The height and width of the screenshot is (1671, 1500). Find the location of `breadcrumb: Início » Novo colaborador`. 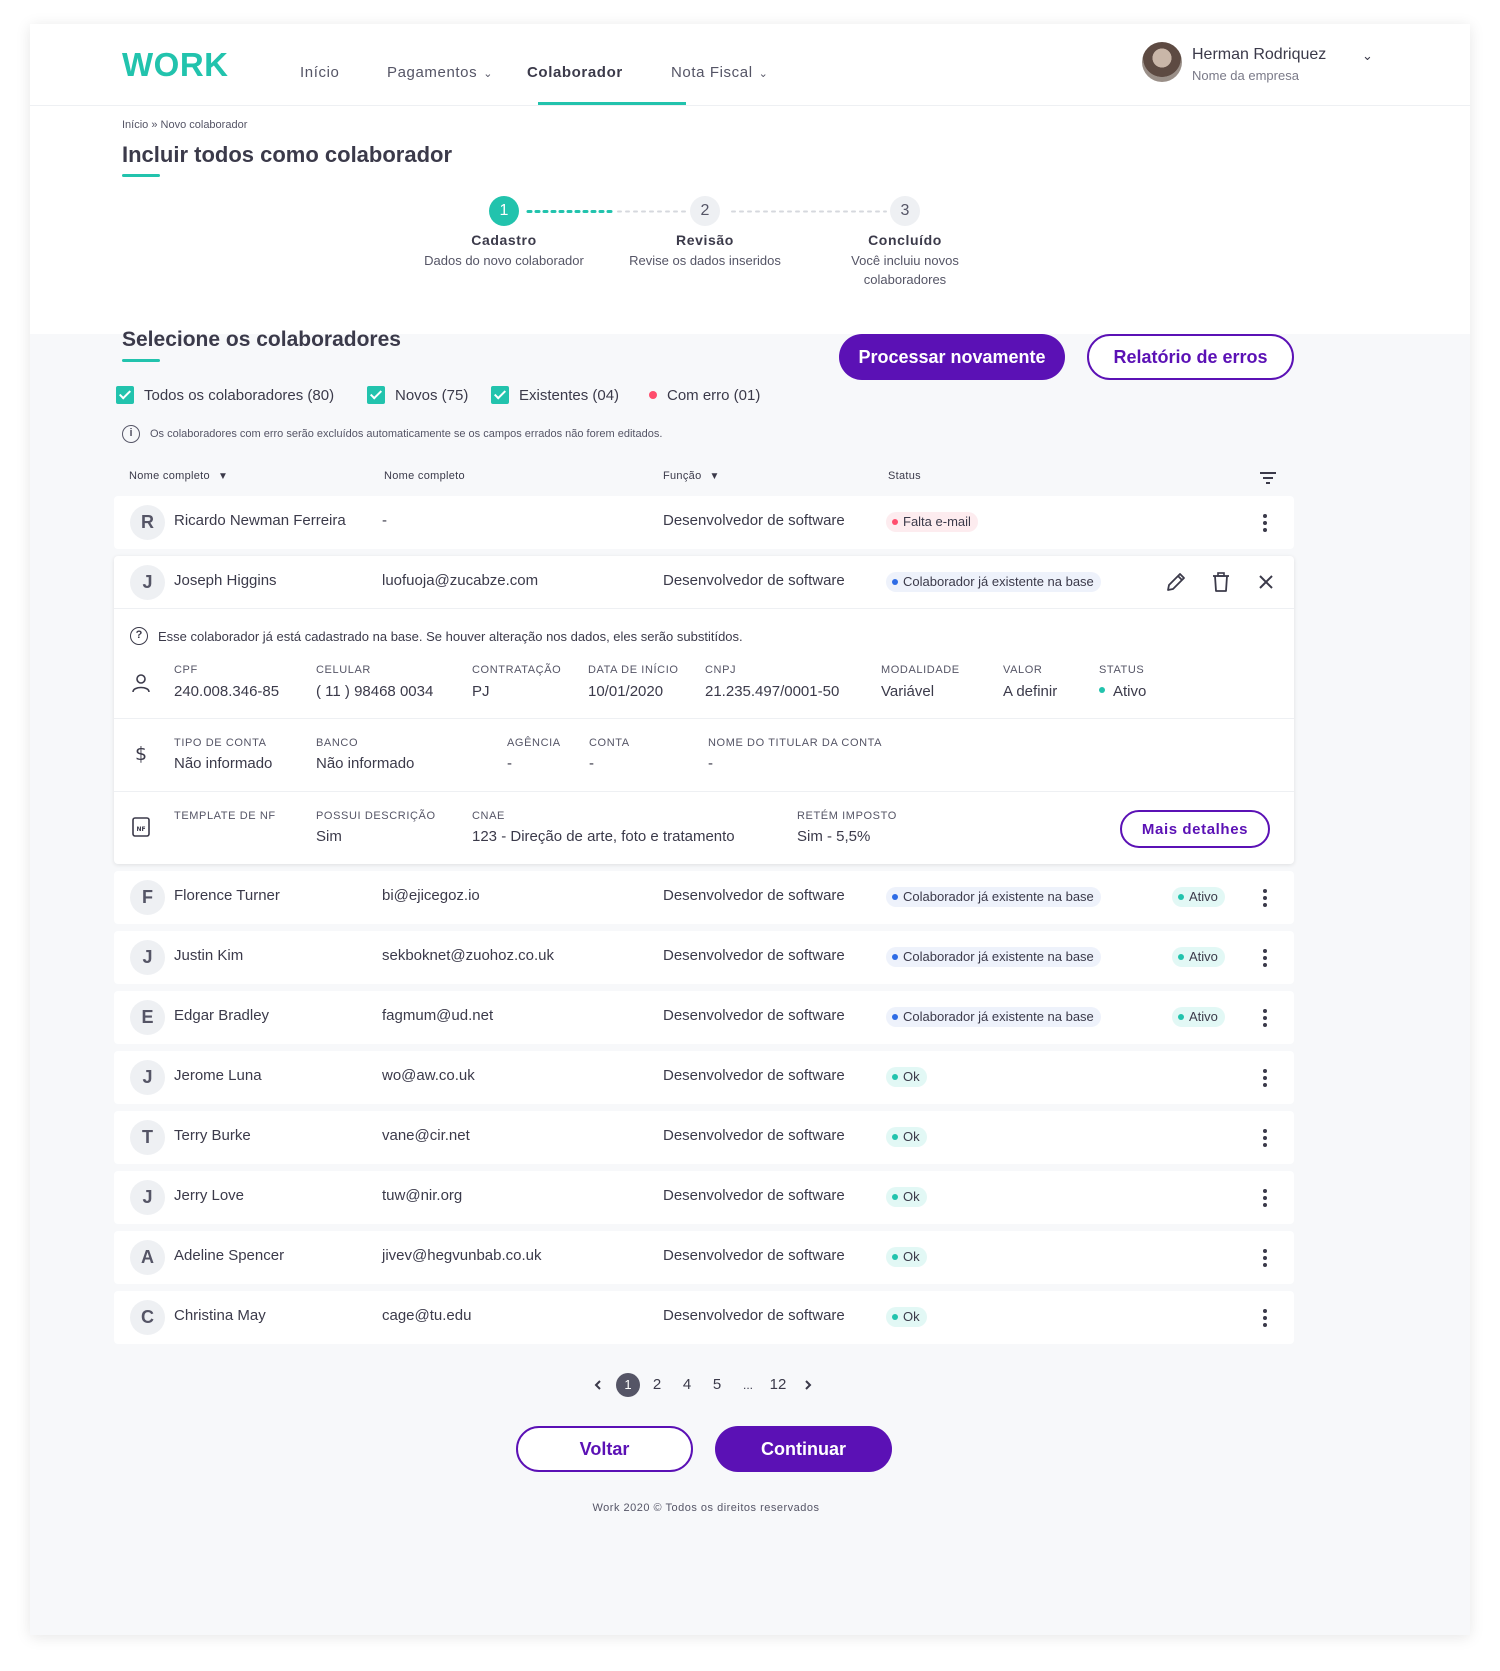

breadcrumb: Início » Novo colaborador is located at coordinates (184, 125).